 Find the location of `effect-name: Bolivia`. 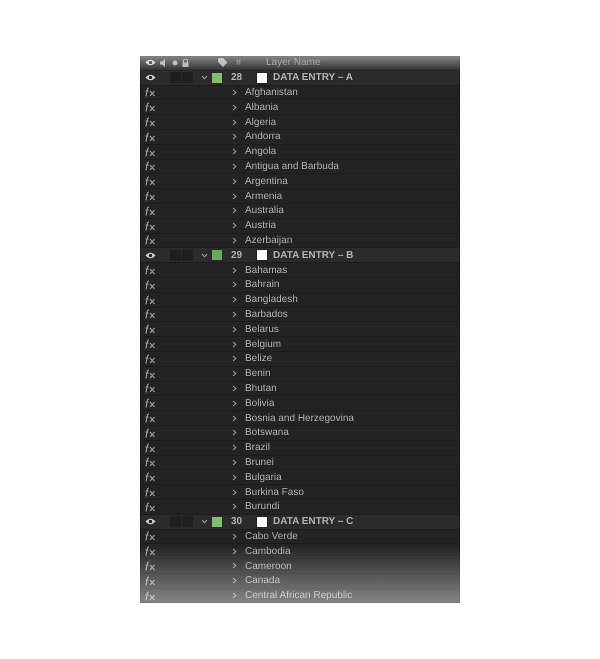

effect-name: Bolivia is located at coordinates (259, 403).